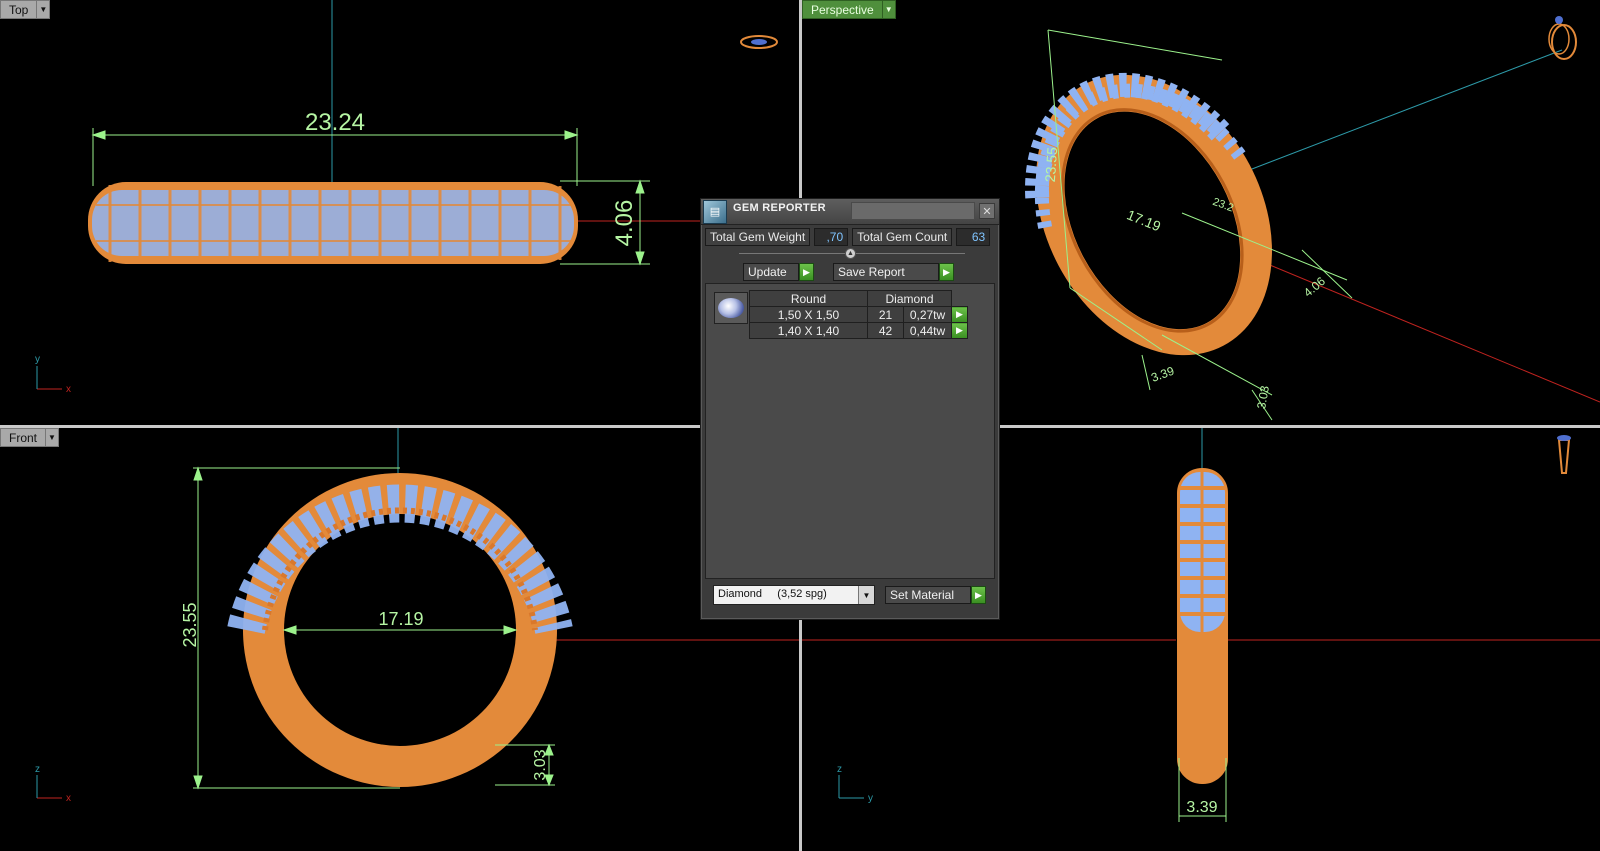  Describe the element at coordinates (808, 314) in the screenshot. I see `gem-size: 1,50 X 1,50` at that location.